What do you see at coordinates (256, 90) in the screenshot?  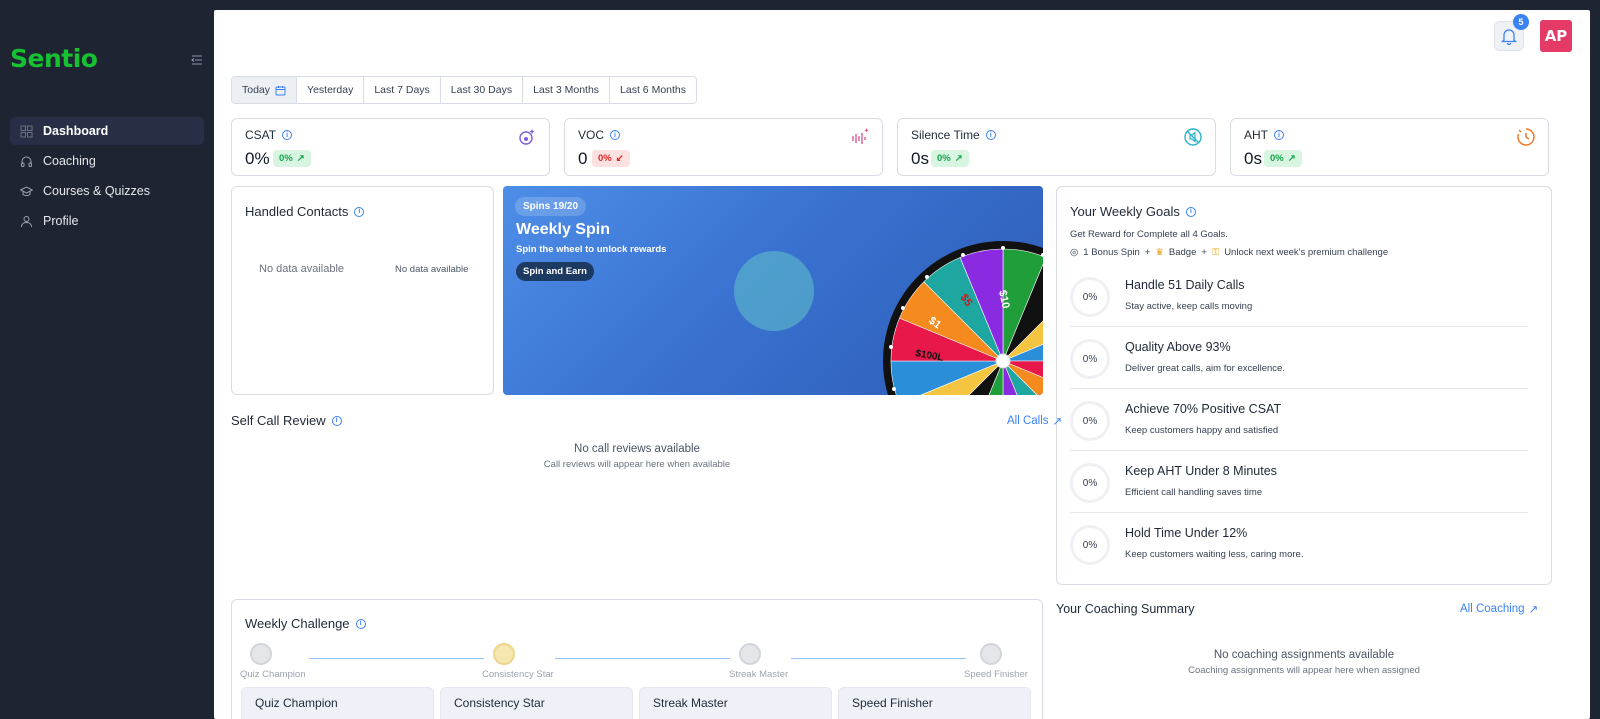 I see `tab-label: Today` at bounding box center [256, 90].